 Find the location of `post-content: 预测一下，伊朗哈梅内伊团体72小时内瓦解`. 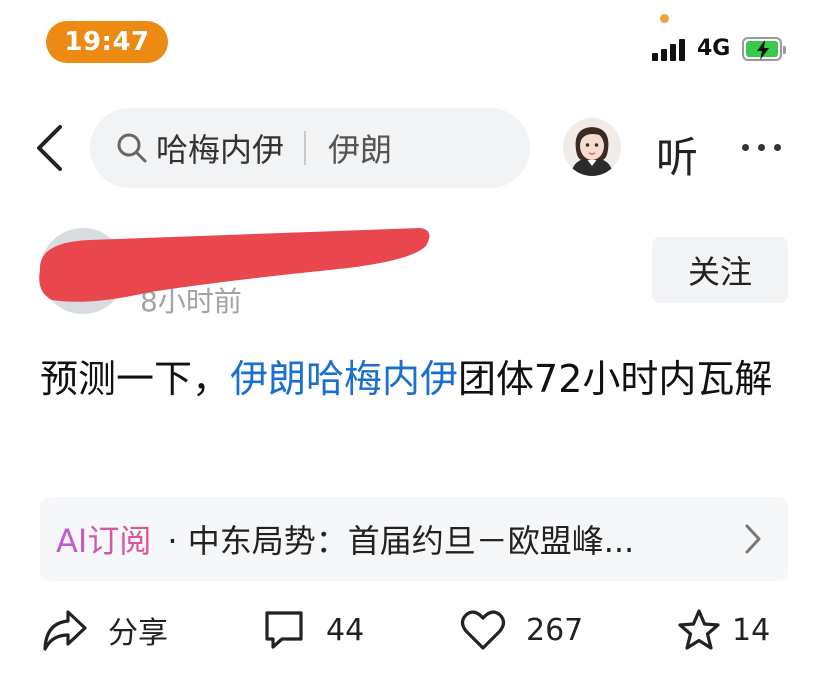

post-content: 预测一下，伊朗哈梅内伊团体72小时内瓦解 is located at coordinates (415, 379).